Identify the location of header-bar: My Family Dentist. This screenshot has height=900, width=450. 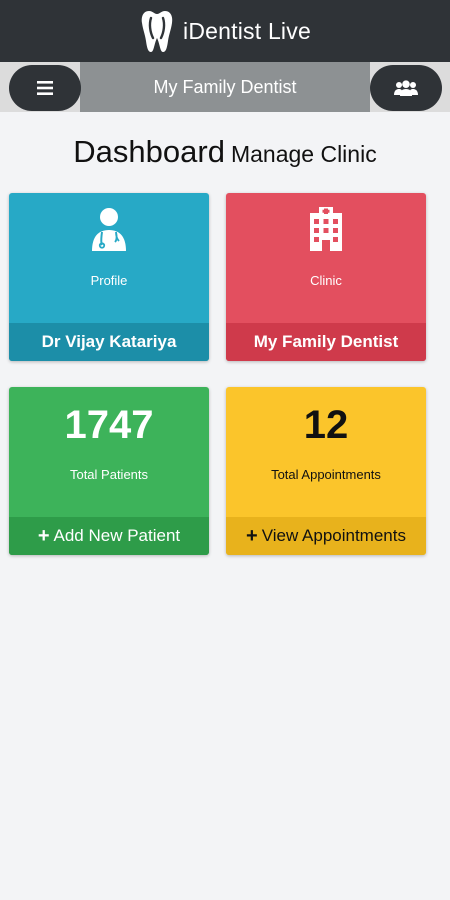
(225, 87).